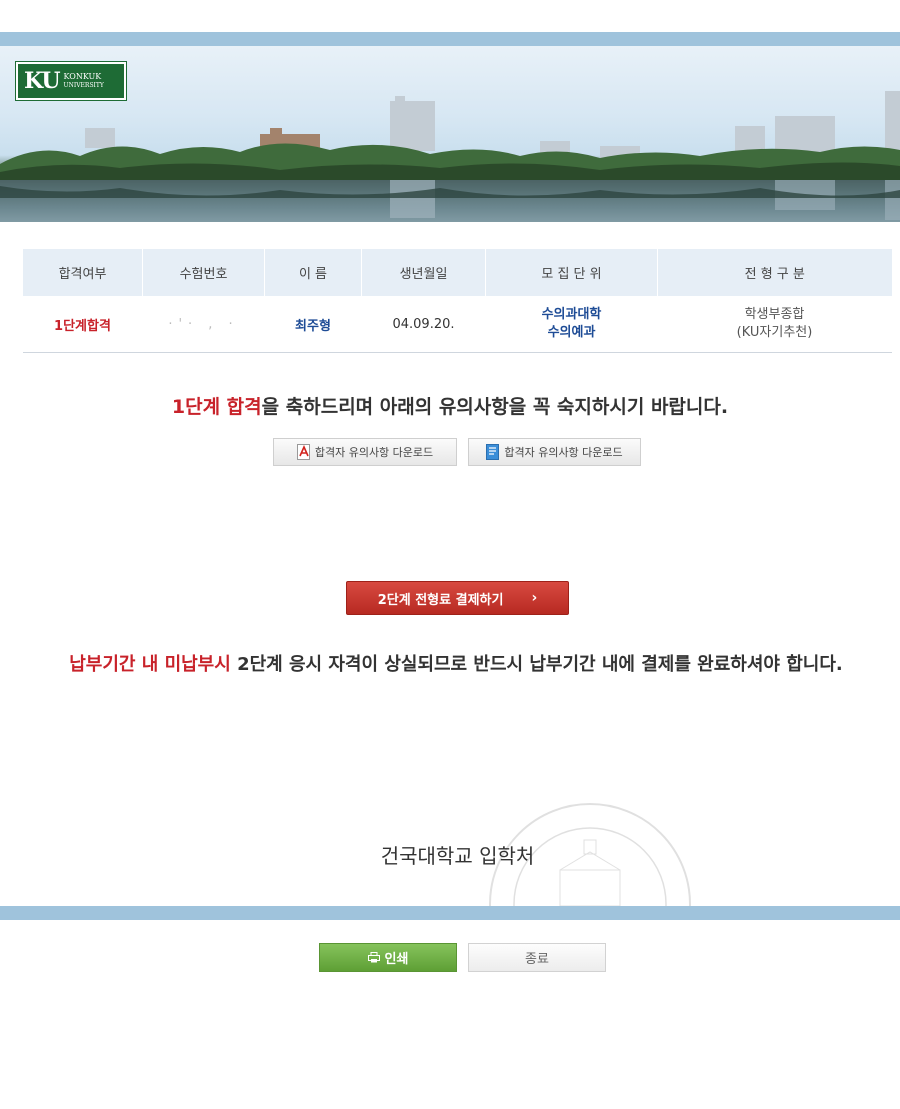 The width and height of the screenshot is (900, 1109). What do you see at coordinates (563, 452) in the screenshot?
I see `hwp-download-label: 합격자 유의사항 다운로드` at bounding box center [563, 452].